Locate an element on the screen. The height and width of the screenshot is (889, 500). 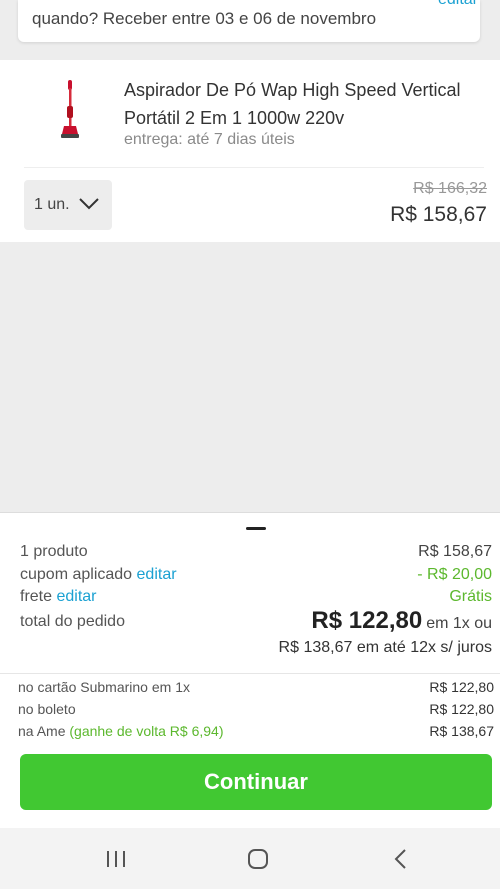
total-amount: R$ 122,80 is located at coordinates (367, 620).